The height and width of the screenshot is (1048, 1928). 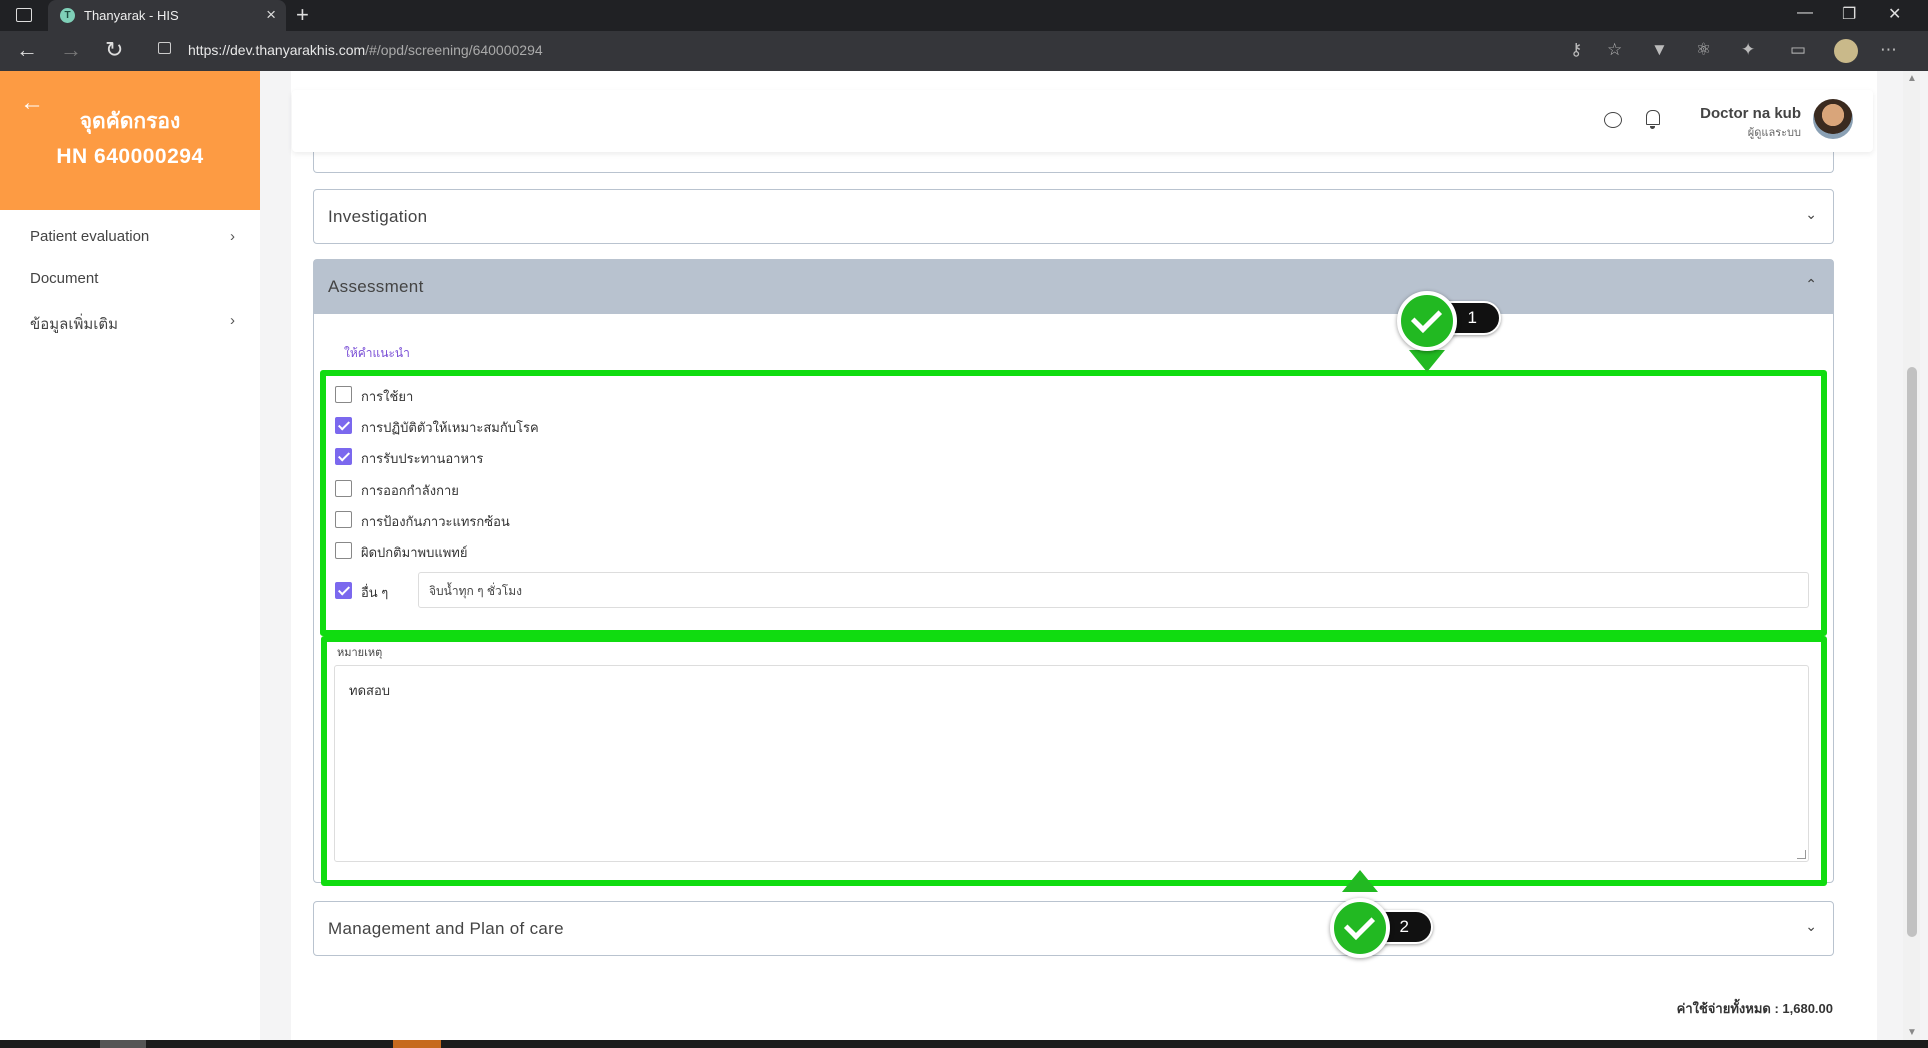 I want to click on back-icon: ←, so click(x=27, y=50).